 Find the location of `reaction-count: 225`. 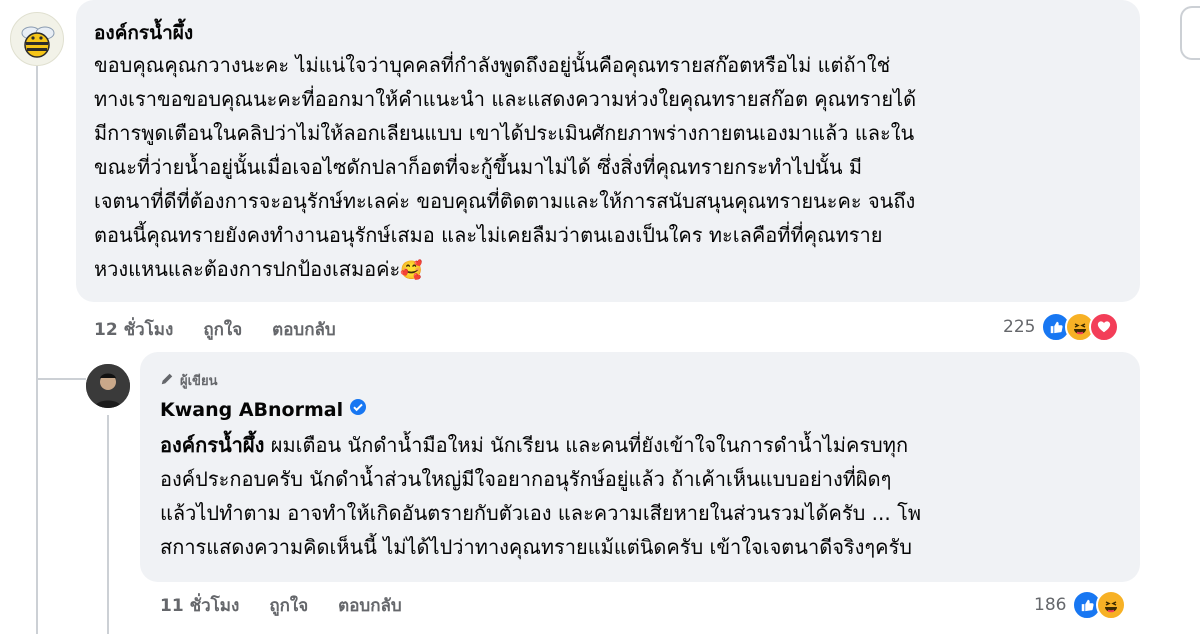

reaction-count: 225 is located at coordinates (1019, 327).